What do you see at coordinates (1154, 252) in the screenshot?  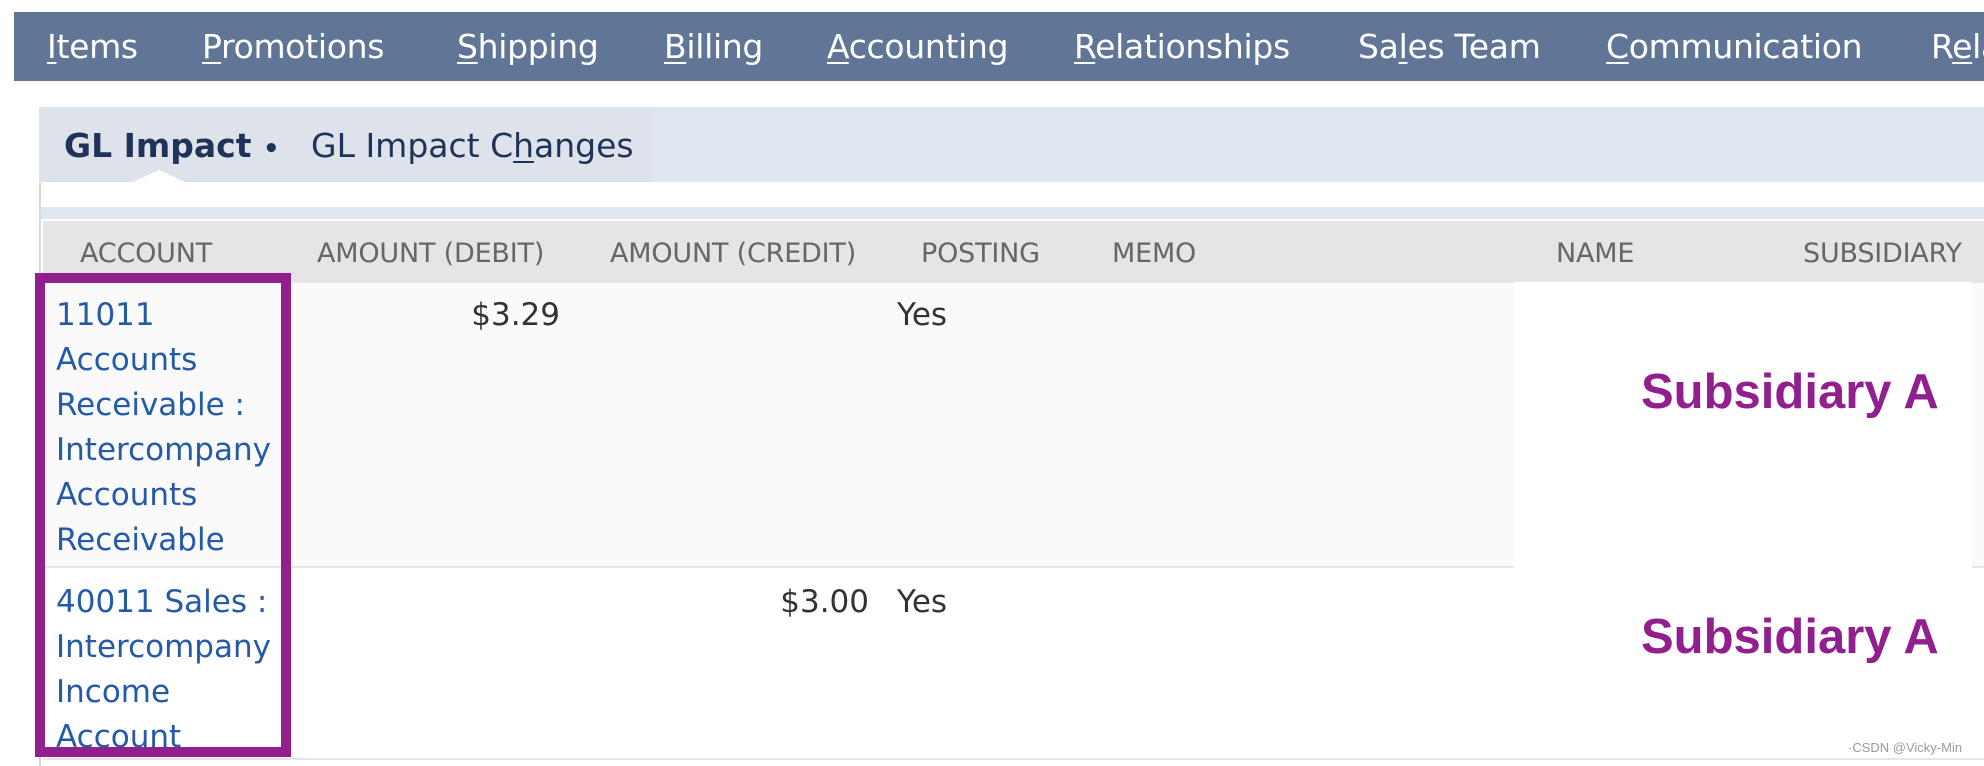 I see `header-memo: MEMO` at bounding box center [1154, 252].